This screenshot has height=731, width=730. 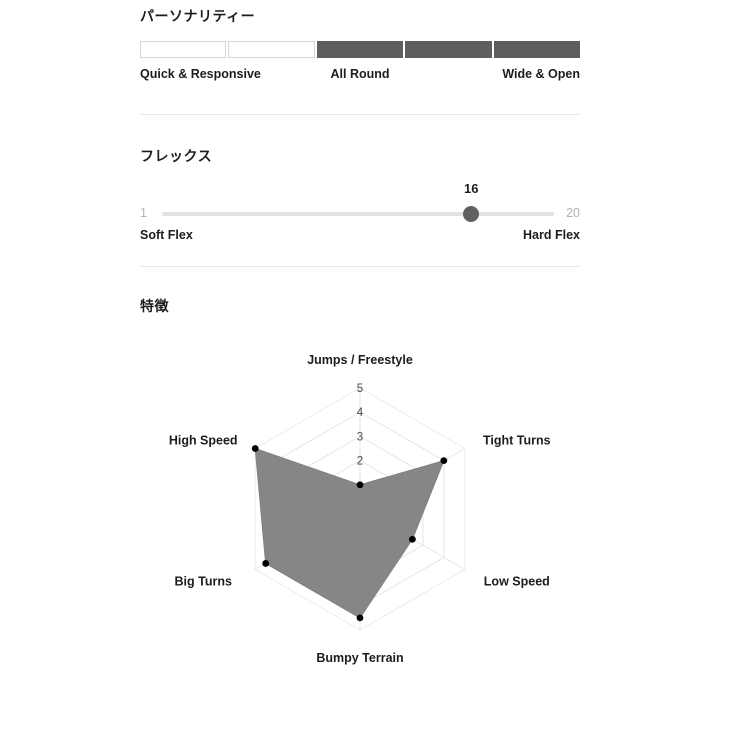 I want to click on flex-min-label: 1, so click(x=143, y=212).